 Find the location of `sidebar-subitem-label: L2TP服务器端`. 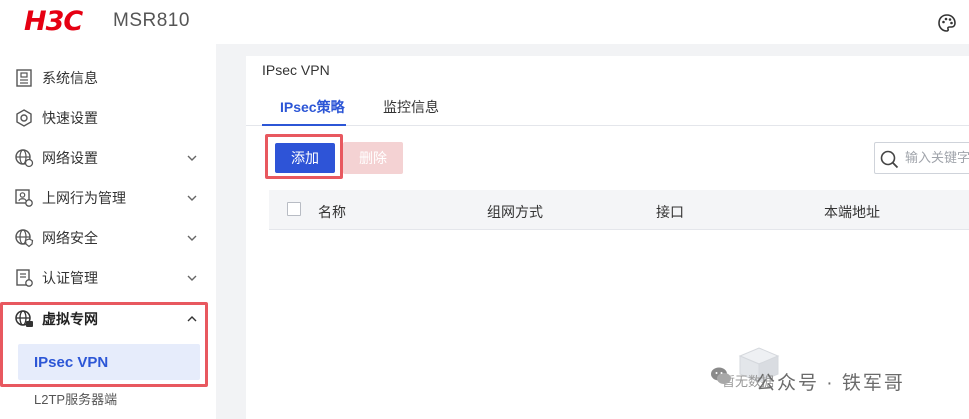

sidebar-subitem-label: L2TP服务器端 is located at coordinates (76, 399).